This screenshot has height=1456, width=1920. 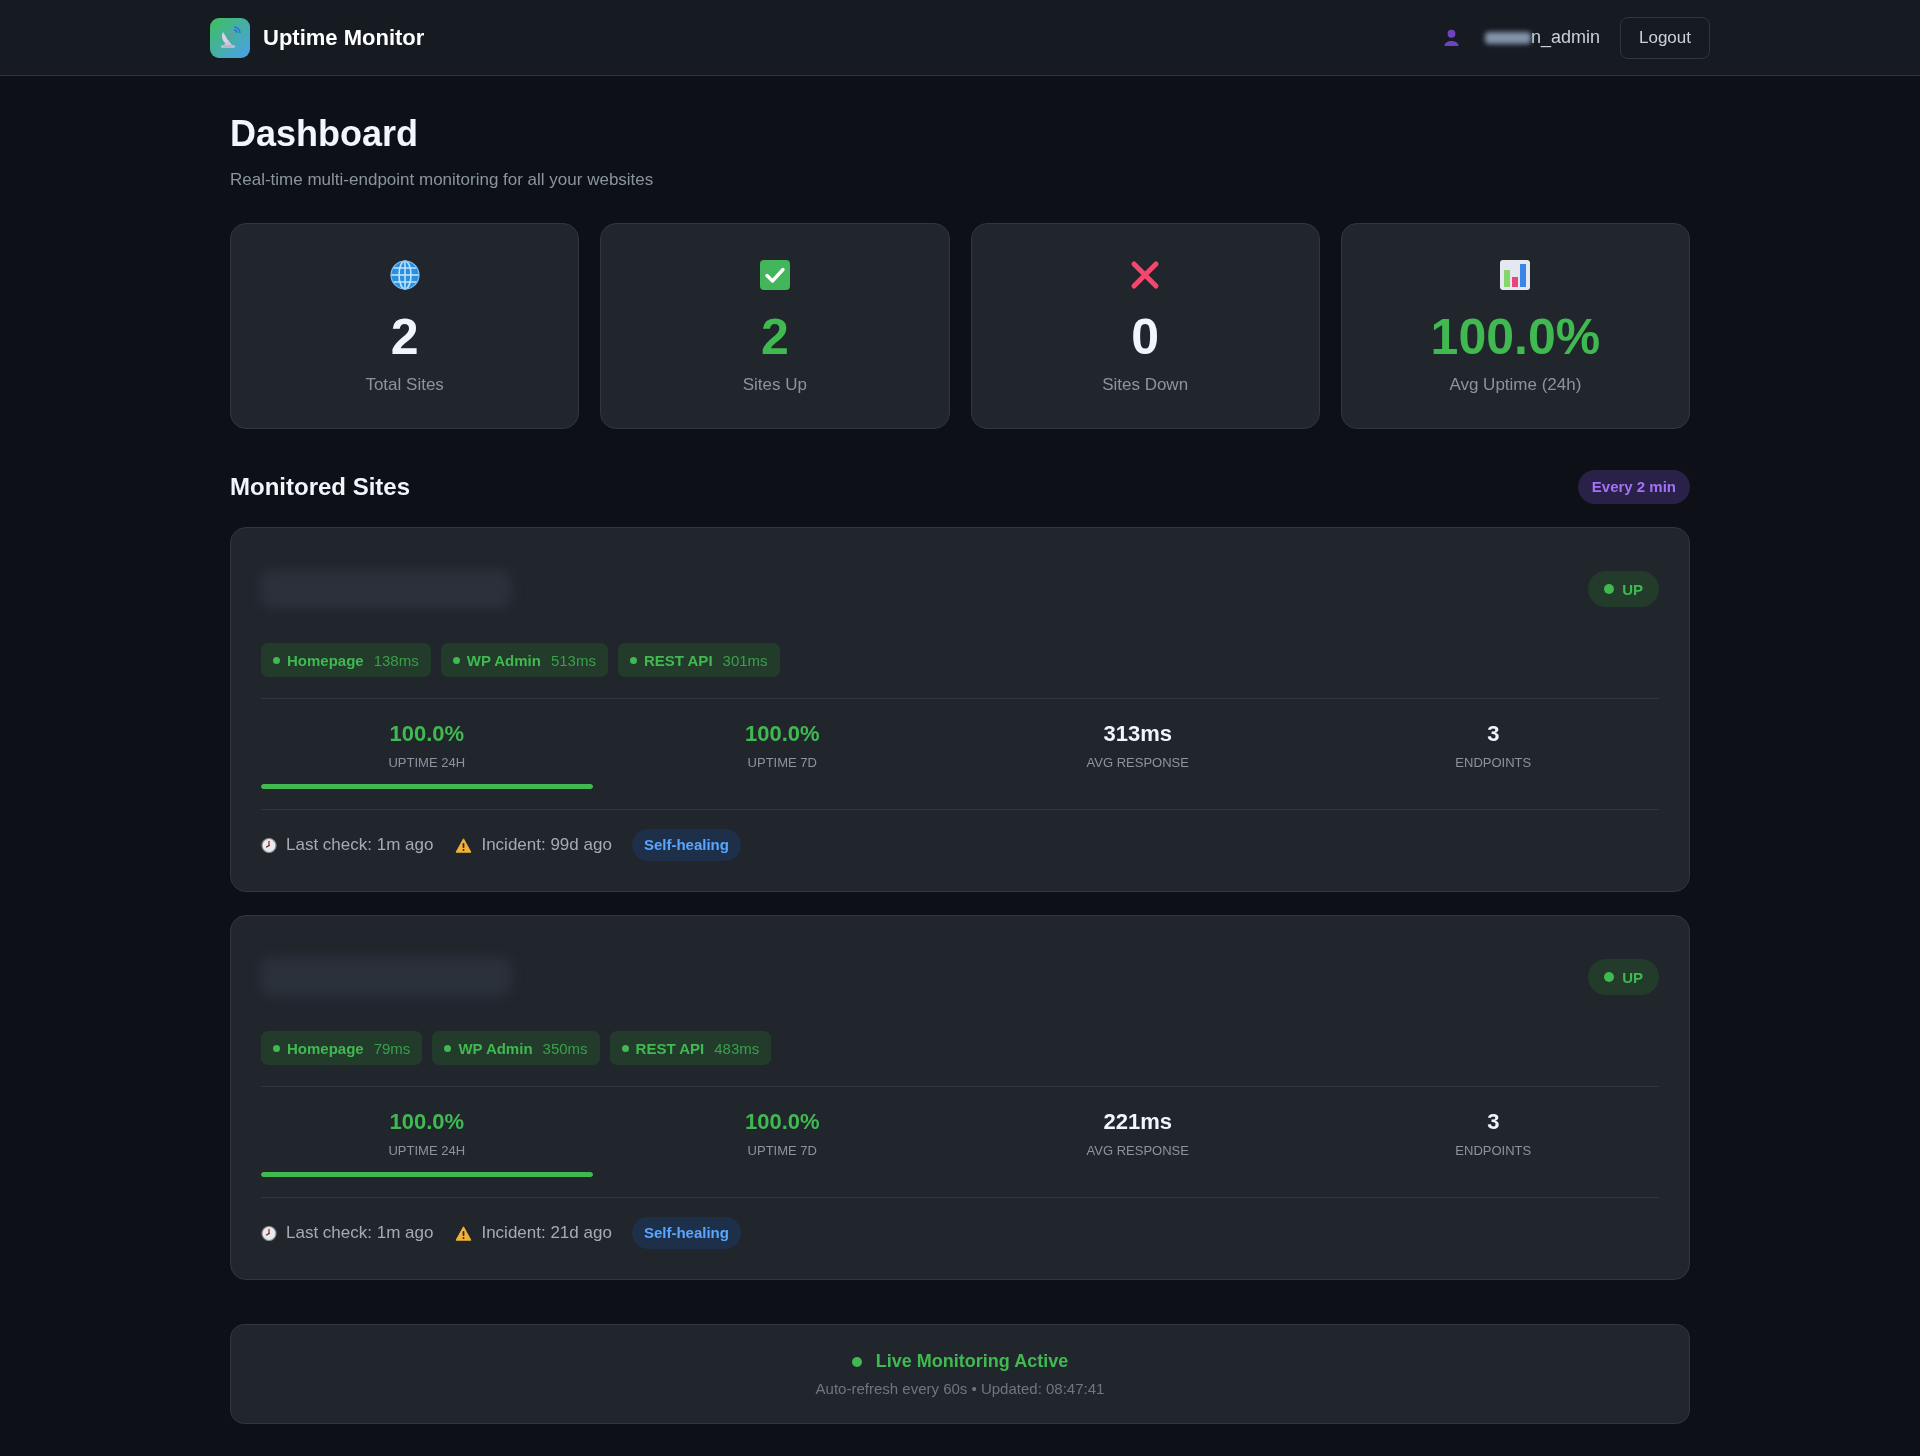 What do you see at coordinates (1145, 275) in the screenshot?
I see `cross-icon` at bounding box center [1145, 275].